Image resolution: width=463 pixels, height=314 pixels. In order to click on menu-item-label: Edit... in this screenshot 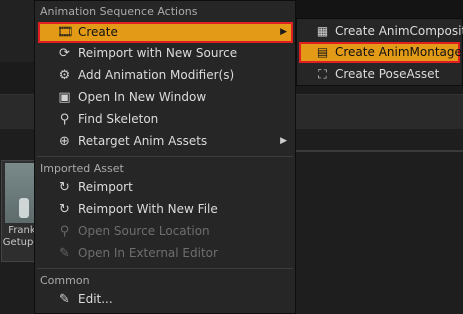, I will do `click(95, 299)`.